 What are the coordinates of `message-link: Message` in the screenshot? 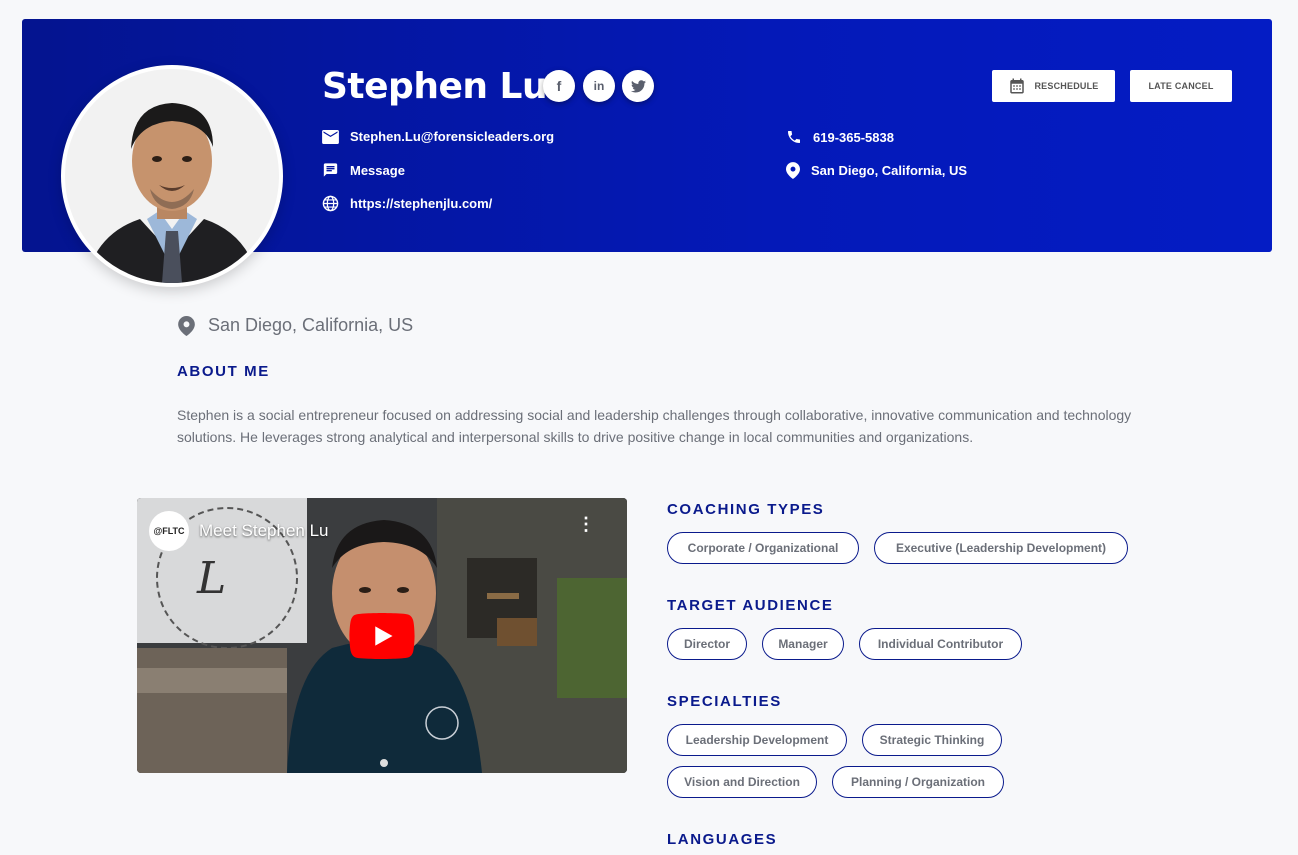 It's located at (363, 170).